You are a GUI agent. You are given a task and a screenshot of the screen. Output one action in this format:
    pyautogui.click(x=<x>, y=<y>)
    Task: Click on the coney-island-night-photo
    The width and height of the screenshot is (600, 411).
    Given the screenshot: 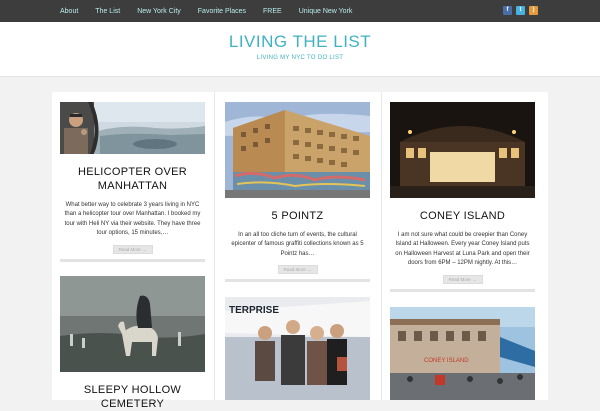 What is the action you would take?
    pyautogui.click(x=462, y=150)
    